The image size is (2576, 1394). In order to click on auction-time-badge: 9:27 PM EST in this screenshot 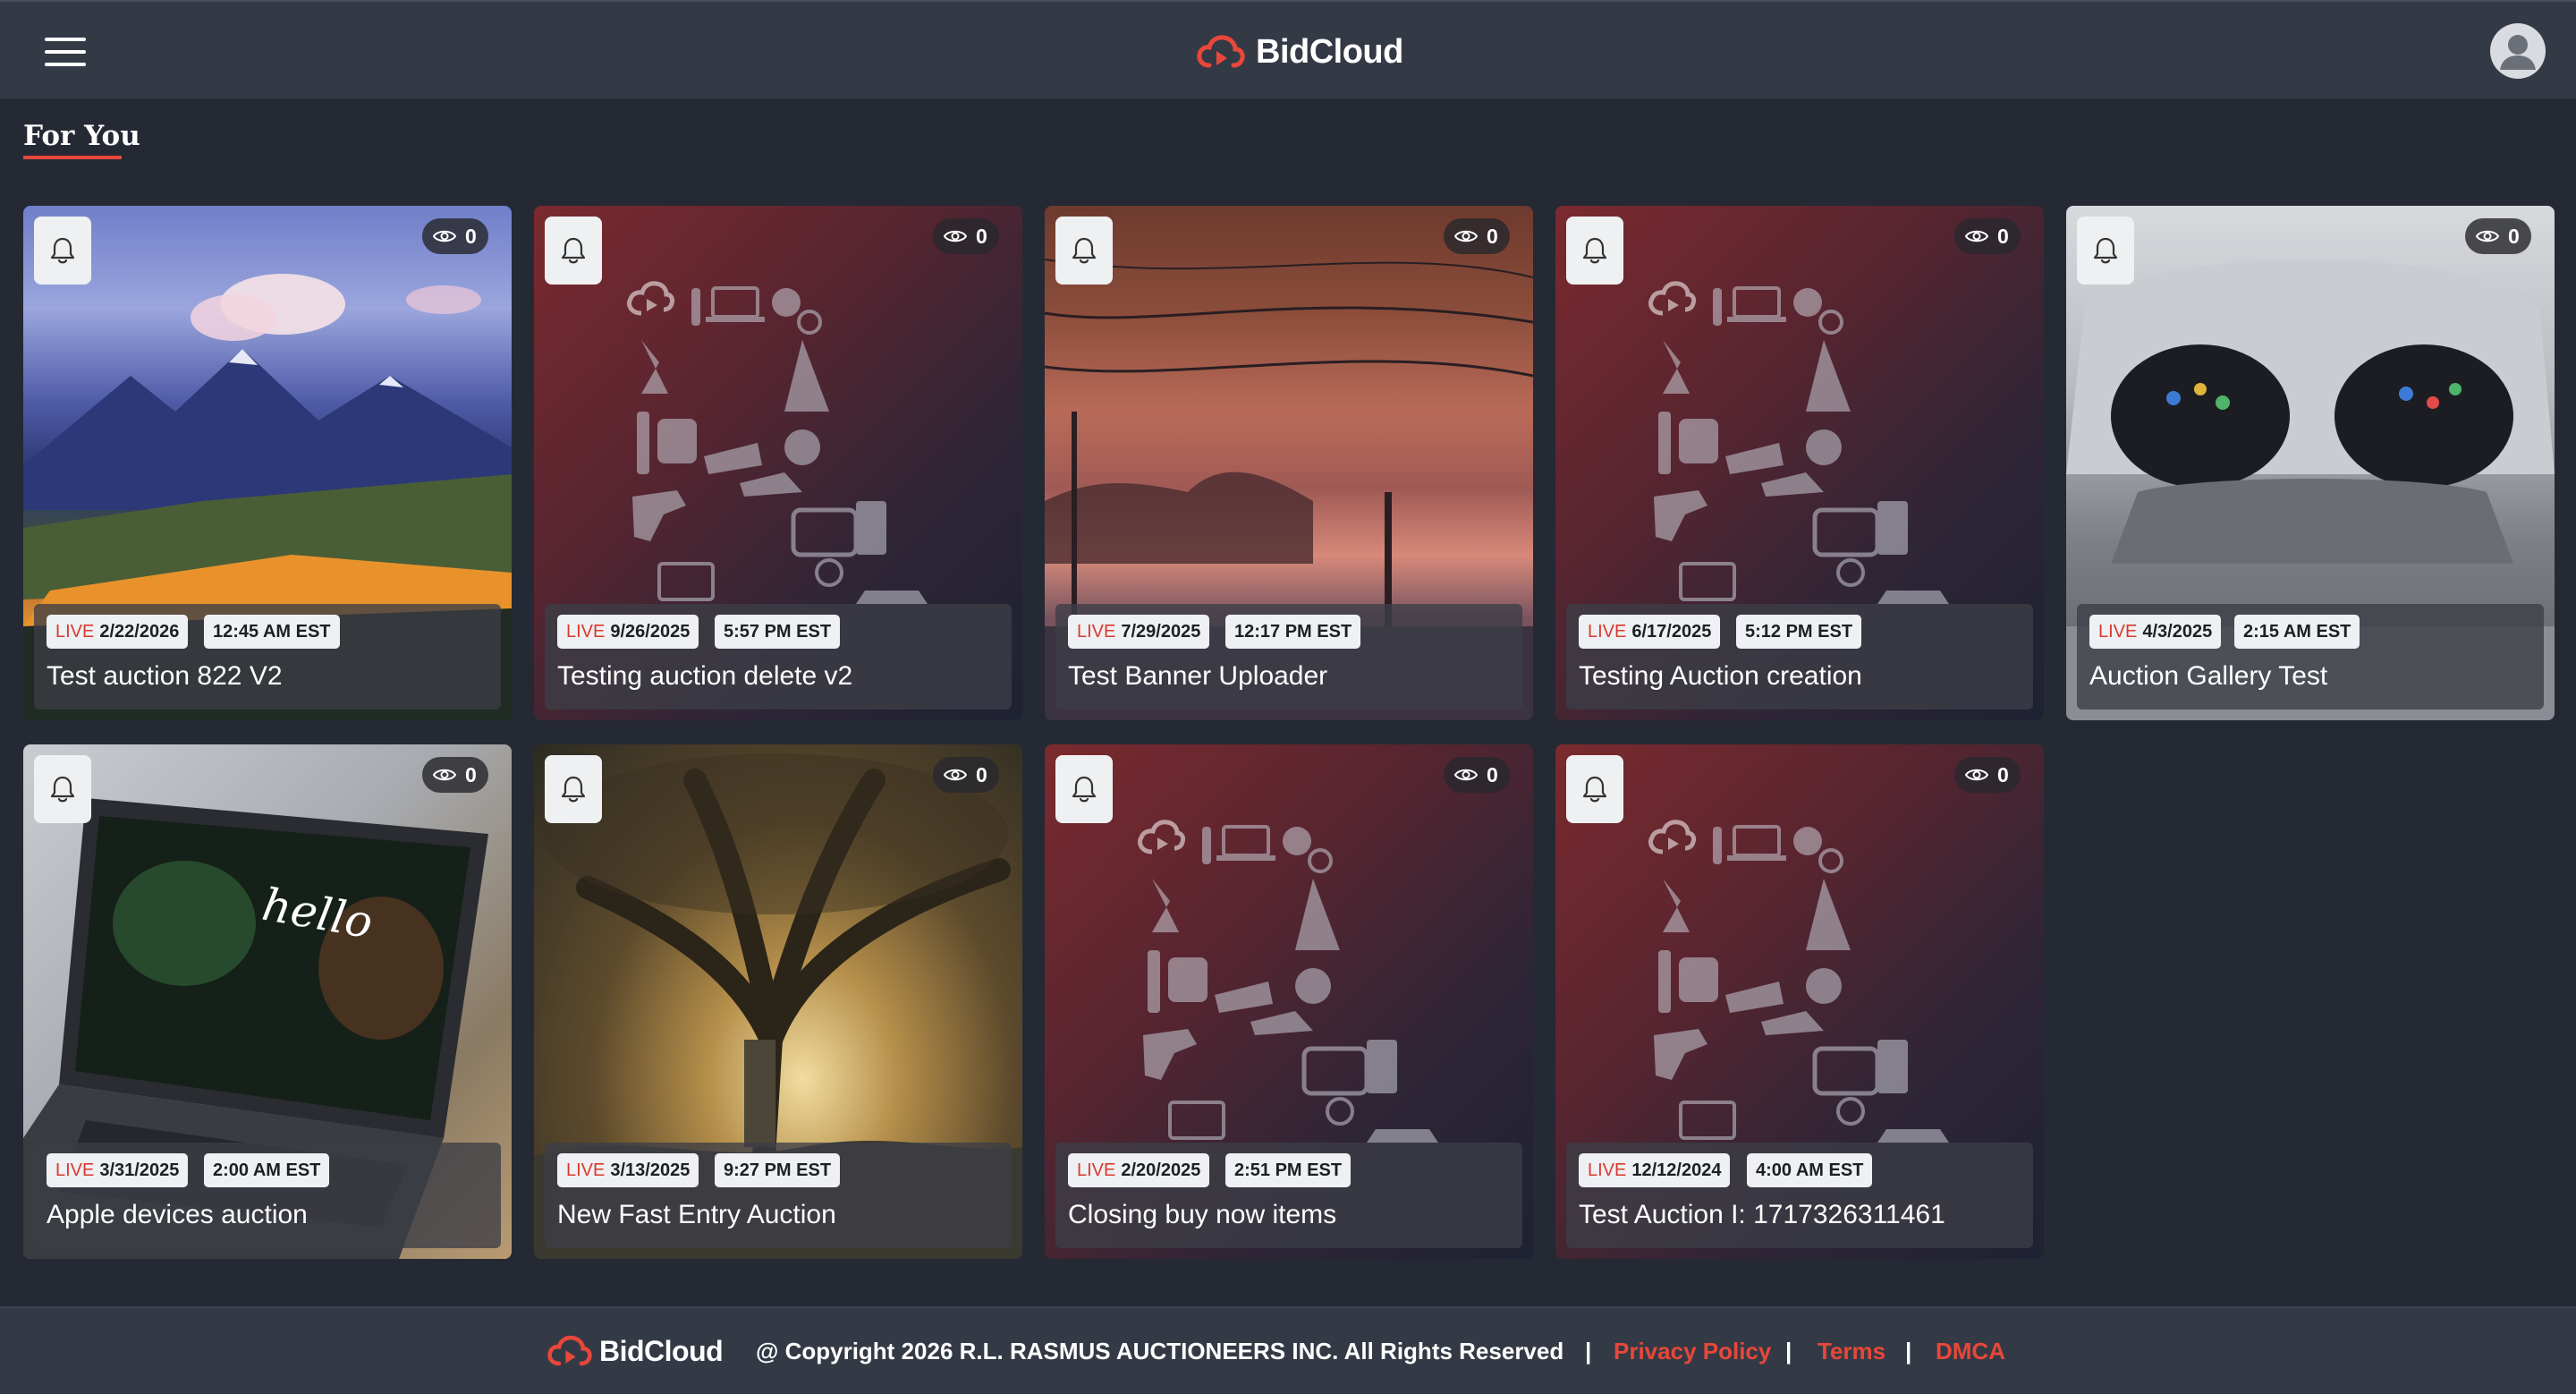, I will do `click(778, 1170)`.